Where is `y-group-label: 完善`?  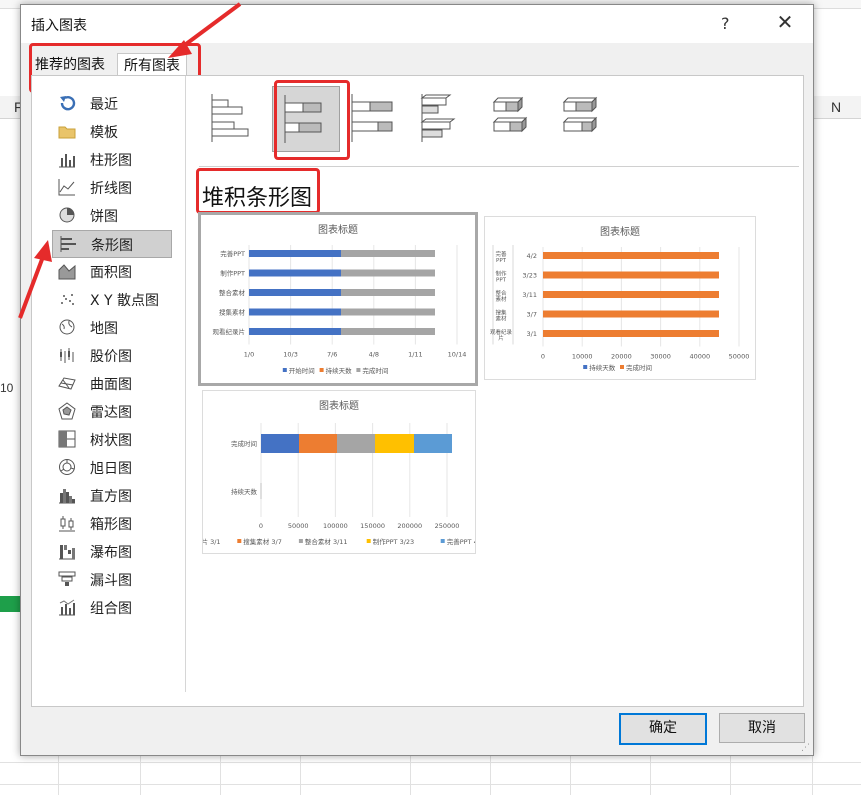 y-group-label: 完善 is located at coordinates (501, 254).